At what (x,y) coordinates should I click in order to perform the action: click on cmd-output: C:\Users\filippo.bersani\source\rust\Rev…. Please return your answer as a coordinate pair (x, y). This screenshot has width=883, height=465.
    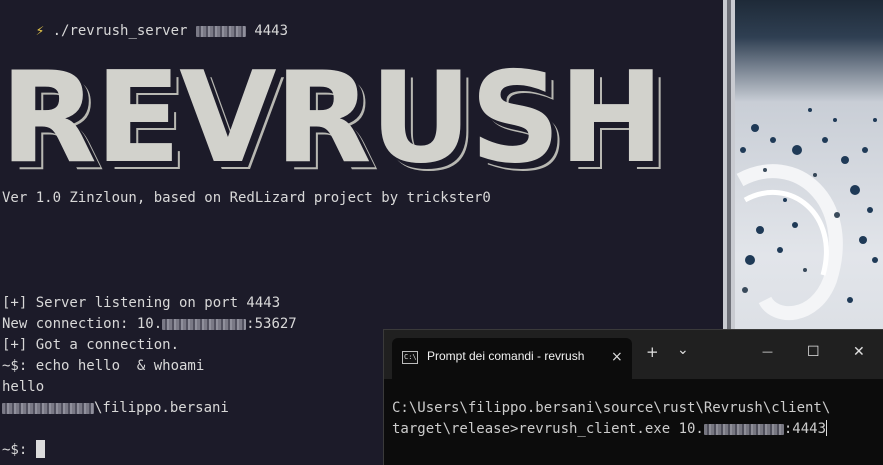
    Looking at the image, I should click on (611, 419).